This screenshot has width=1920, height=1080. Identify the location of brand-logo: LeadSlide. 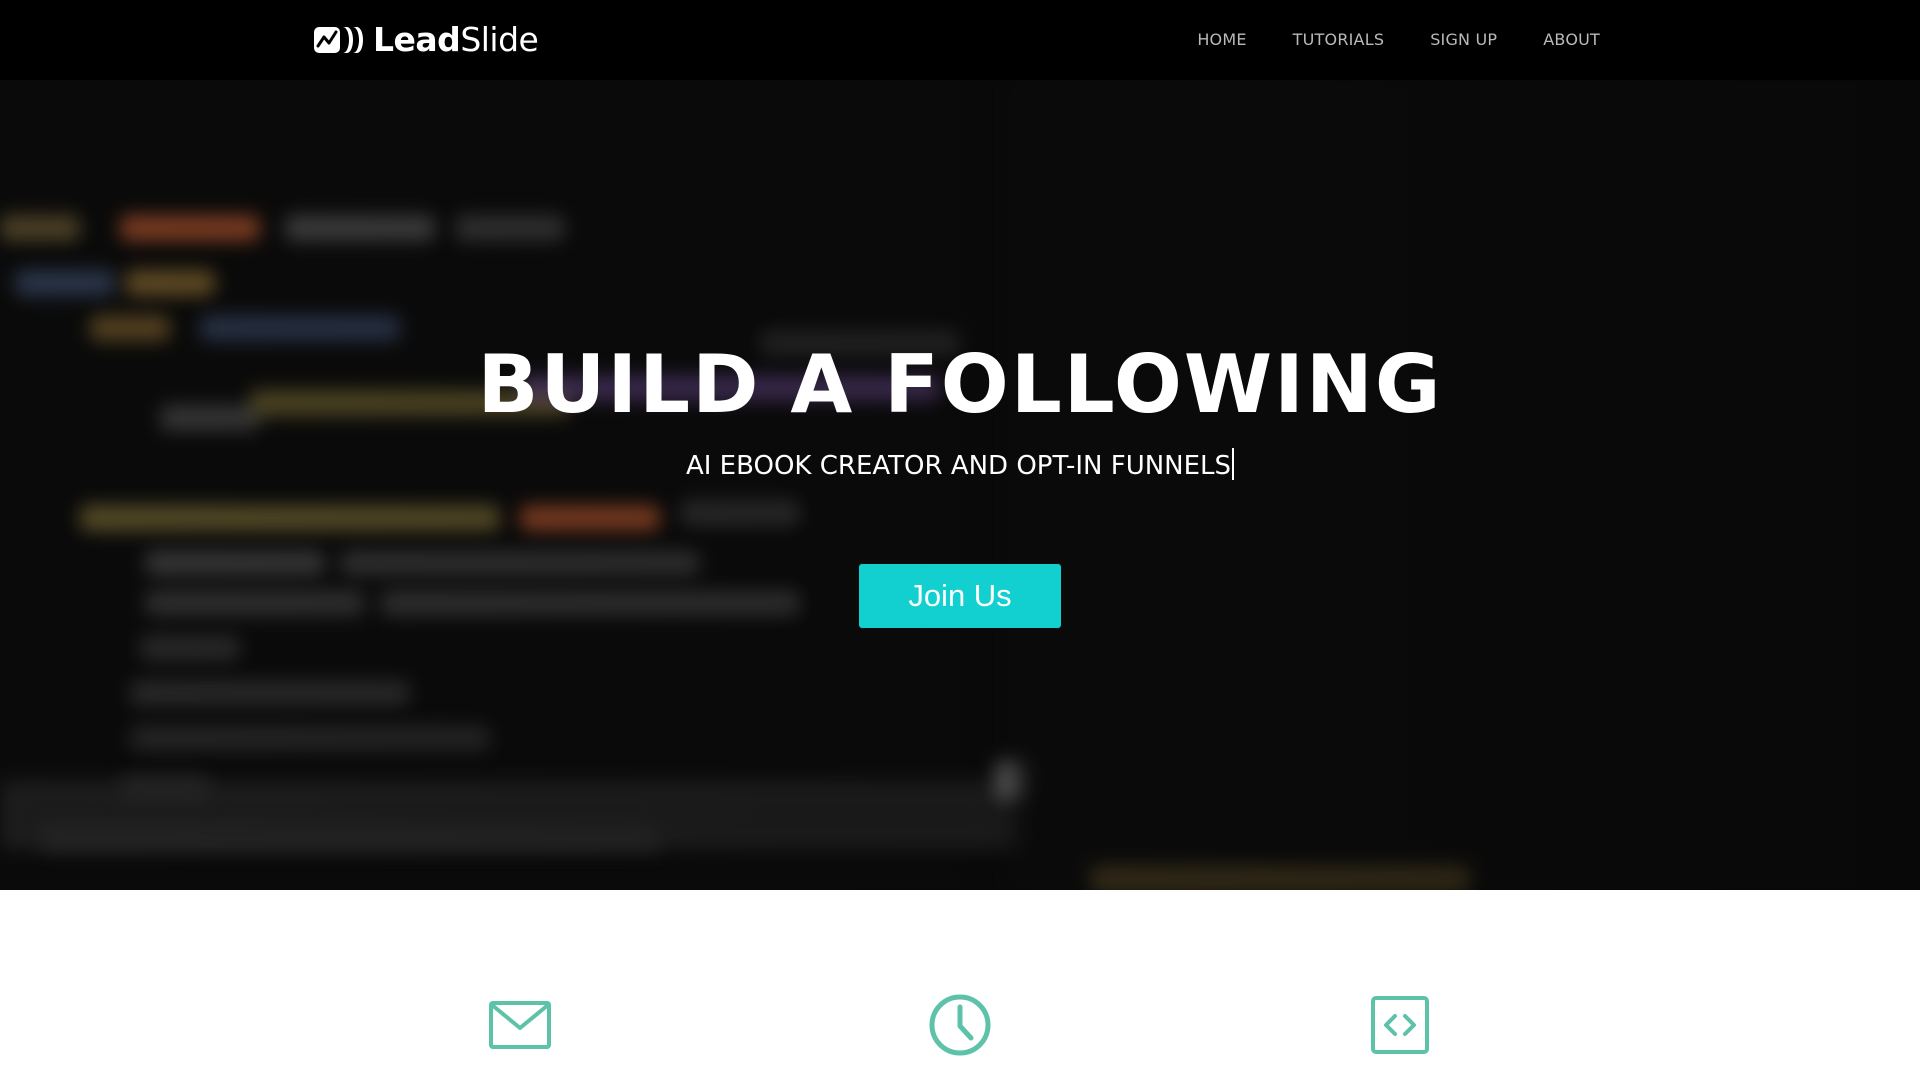
(426, 39).